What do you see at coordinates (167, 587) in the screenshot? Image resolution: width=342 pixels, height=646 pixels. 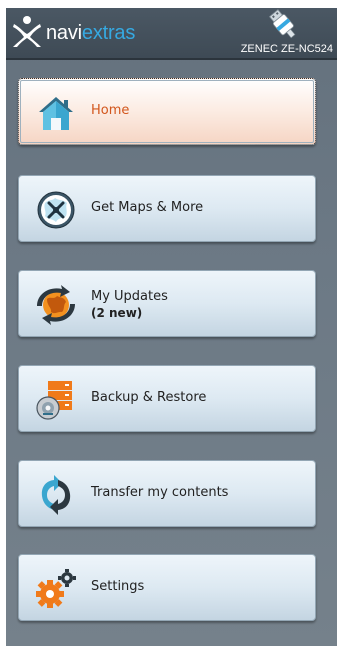 I see `menu-item-settings: Settings` at bounding box center [167, 587].